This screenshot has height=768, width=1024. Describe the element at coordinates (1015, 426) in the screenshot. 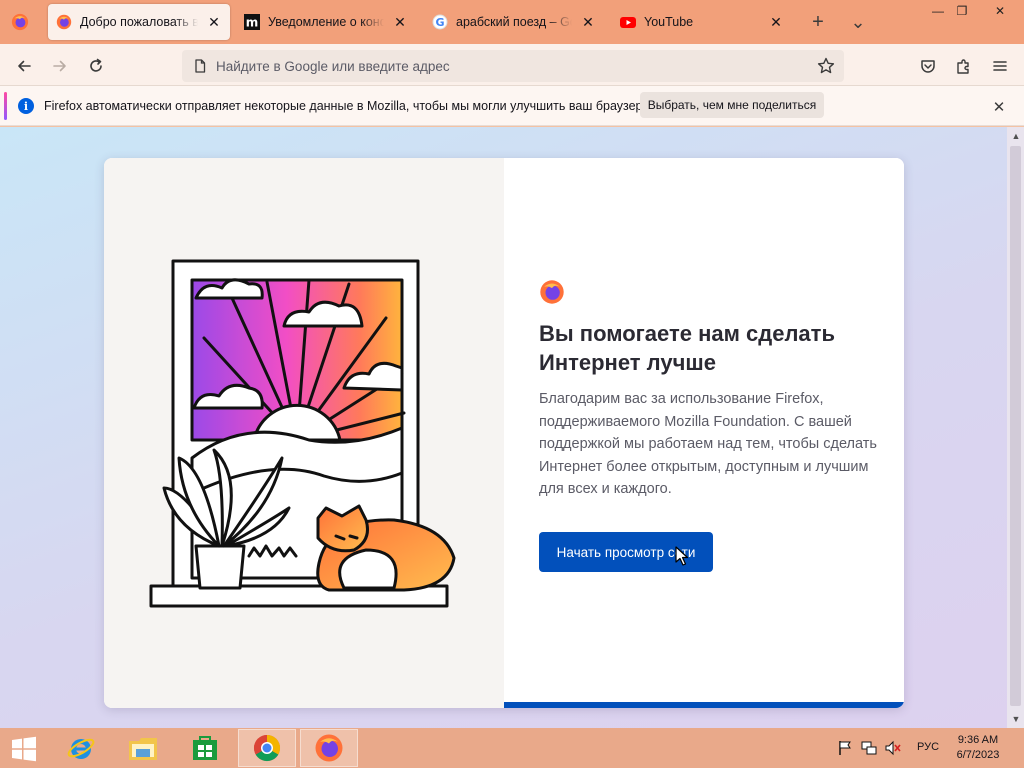

I see `scrollbar-thumb` at that location.